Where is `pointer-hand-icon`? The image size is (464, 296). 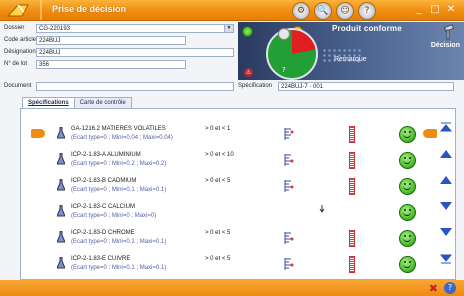
pointer-hand-icon is located at coordinates (38, 133).